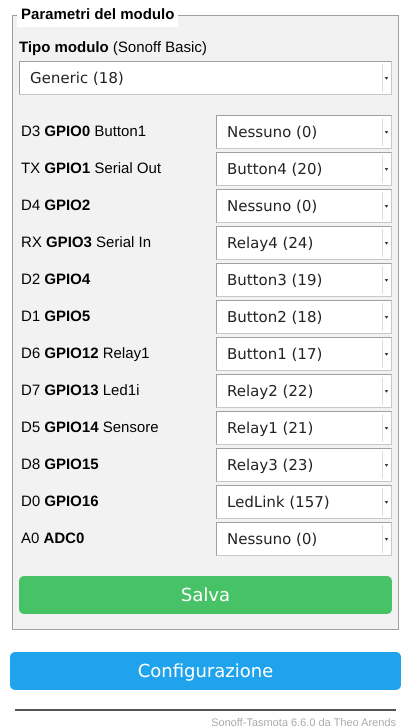  I want to click on gpio-label: D8 GPIO15, so click(59, 464).